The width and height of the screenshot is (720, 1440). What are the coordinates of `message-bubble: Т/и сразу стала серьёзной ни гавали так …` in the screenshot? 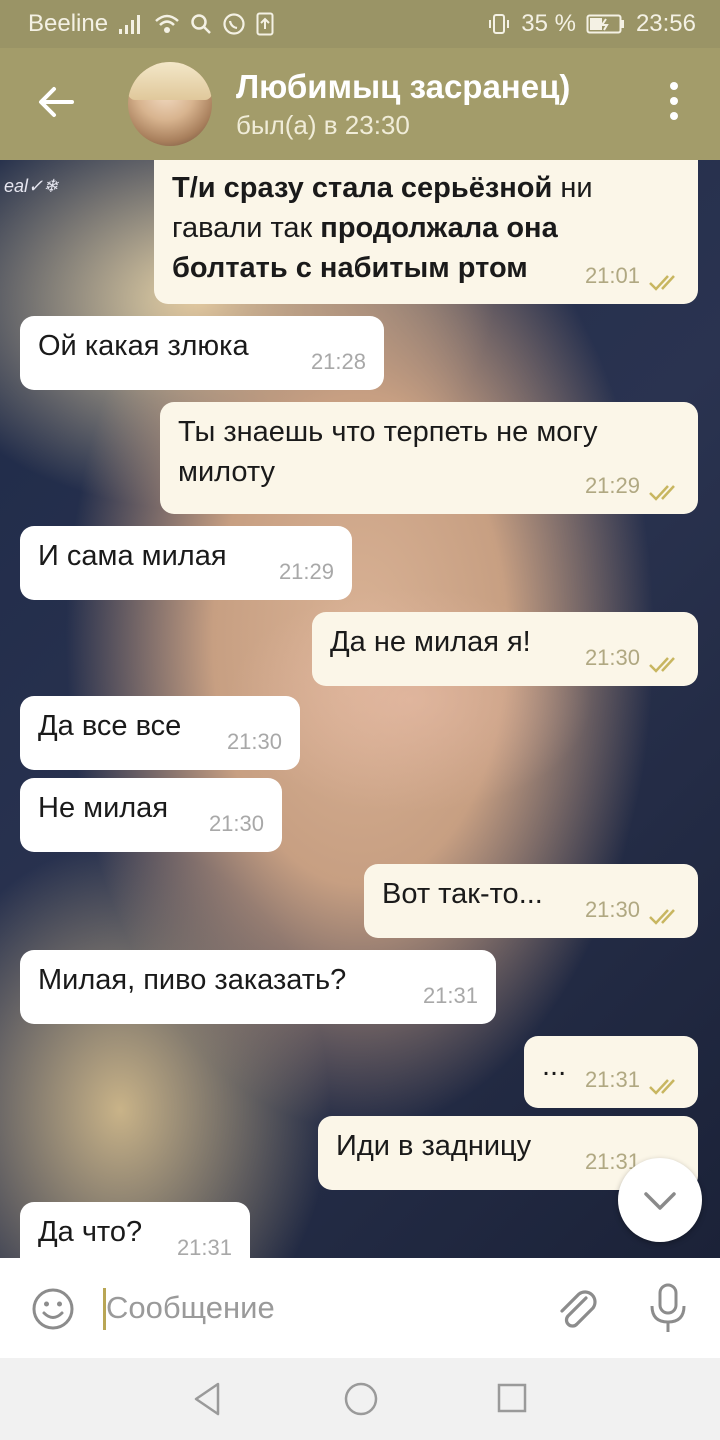 It's located at (426, 232).